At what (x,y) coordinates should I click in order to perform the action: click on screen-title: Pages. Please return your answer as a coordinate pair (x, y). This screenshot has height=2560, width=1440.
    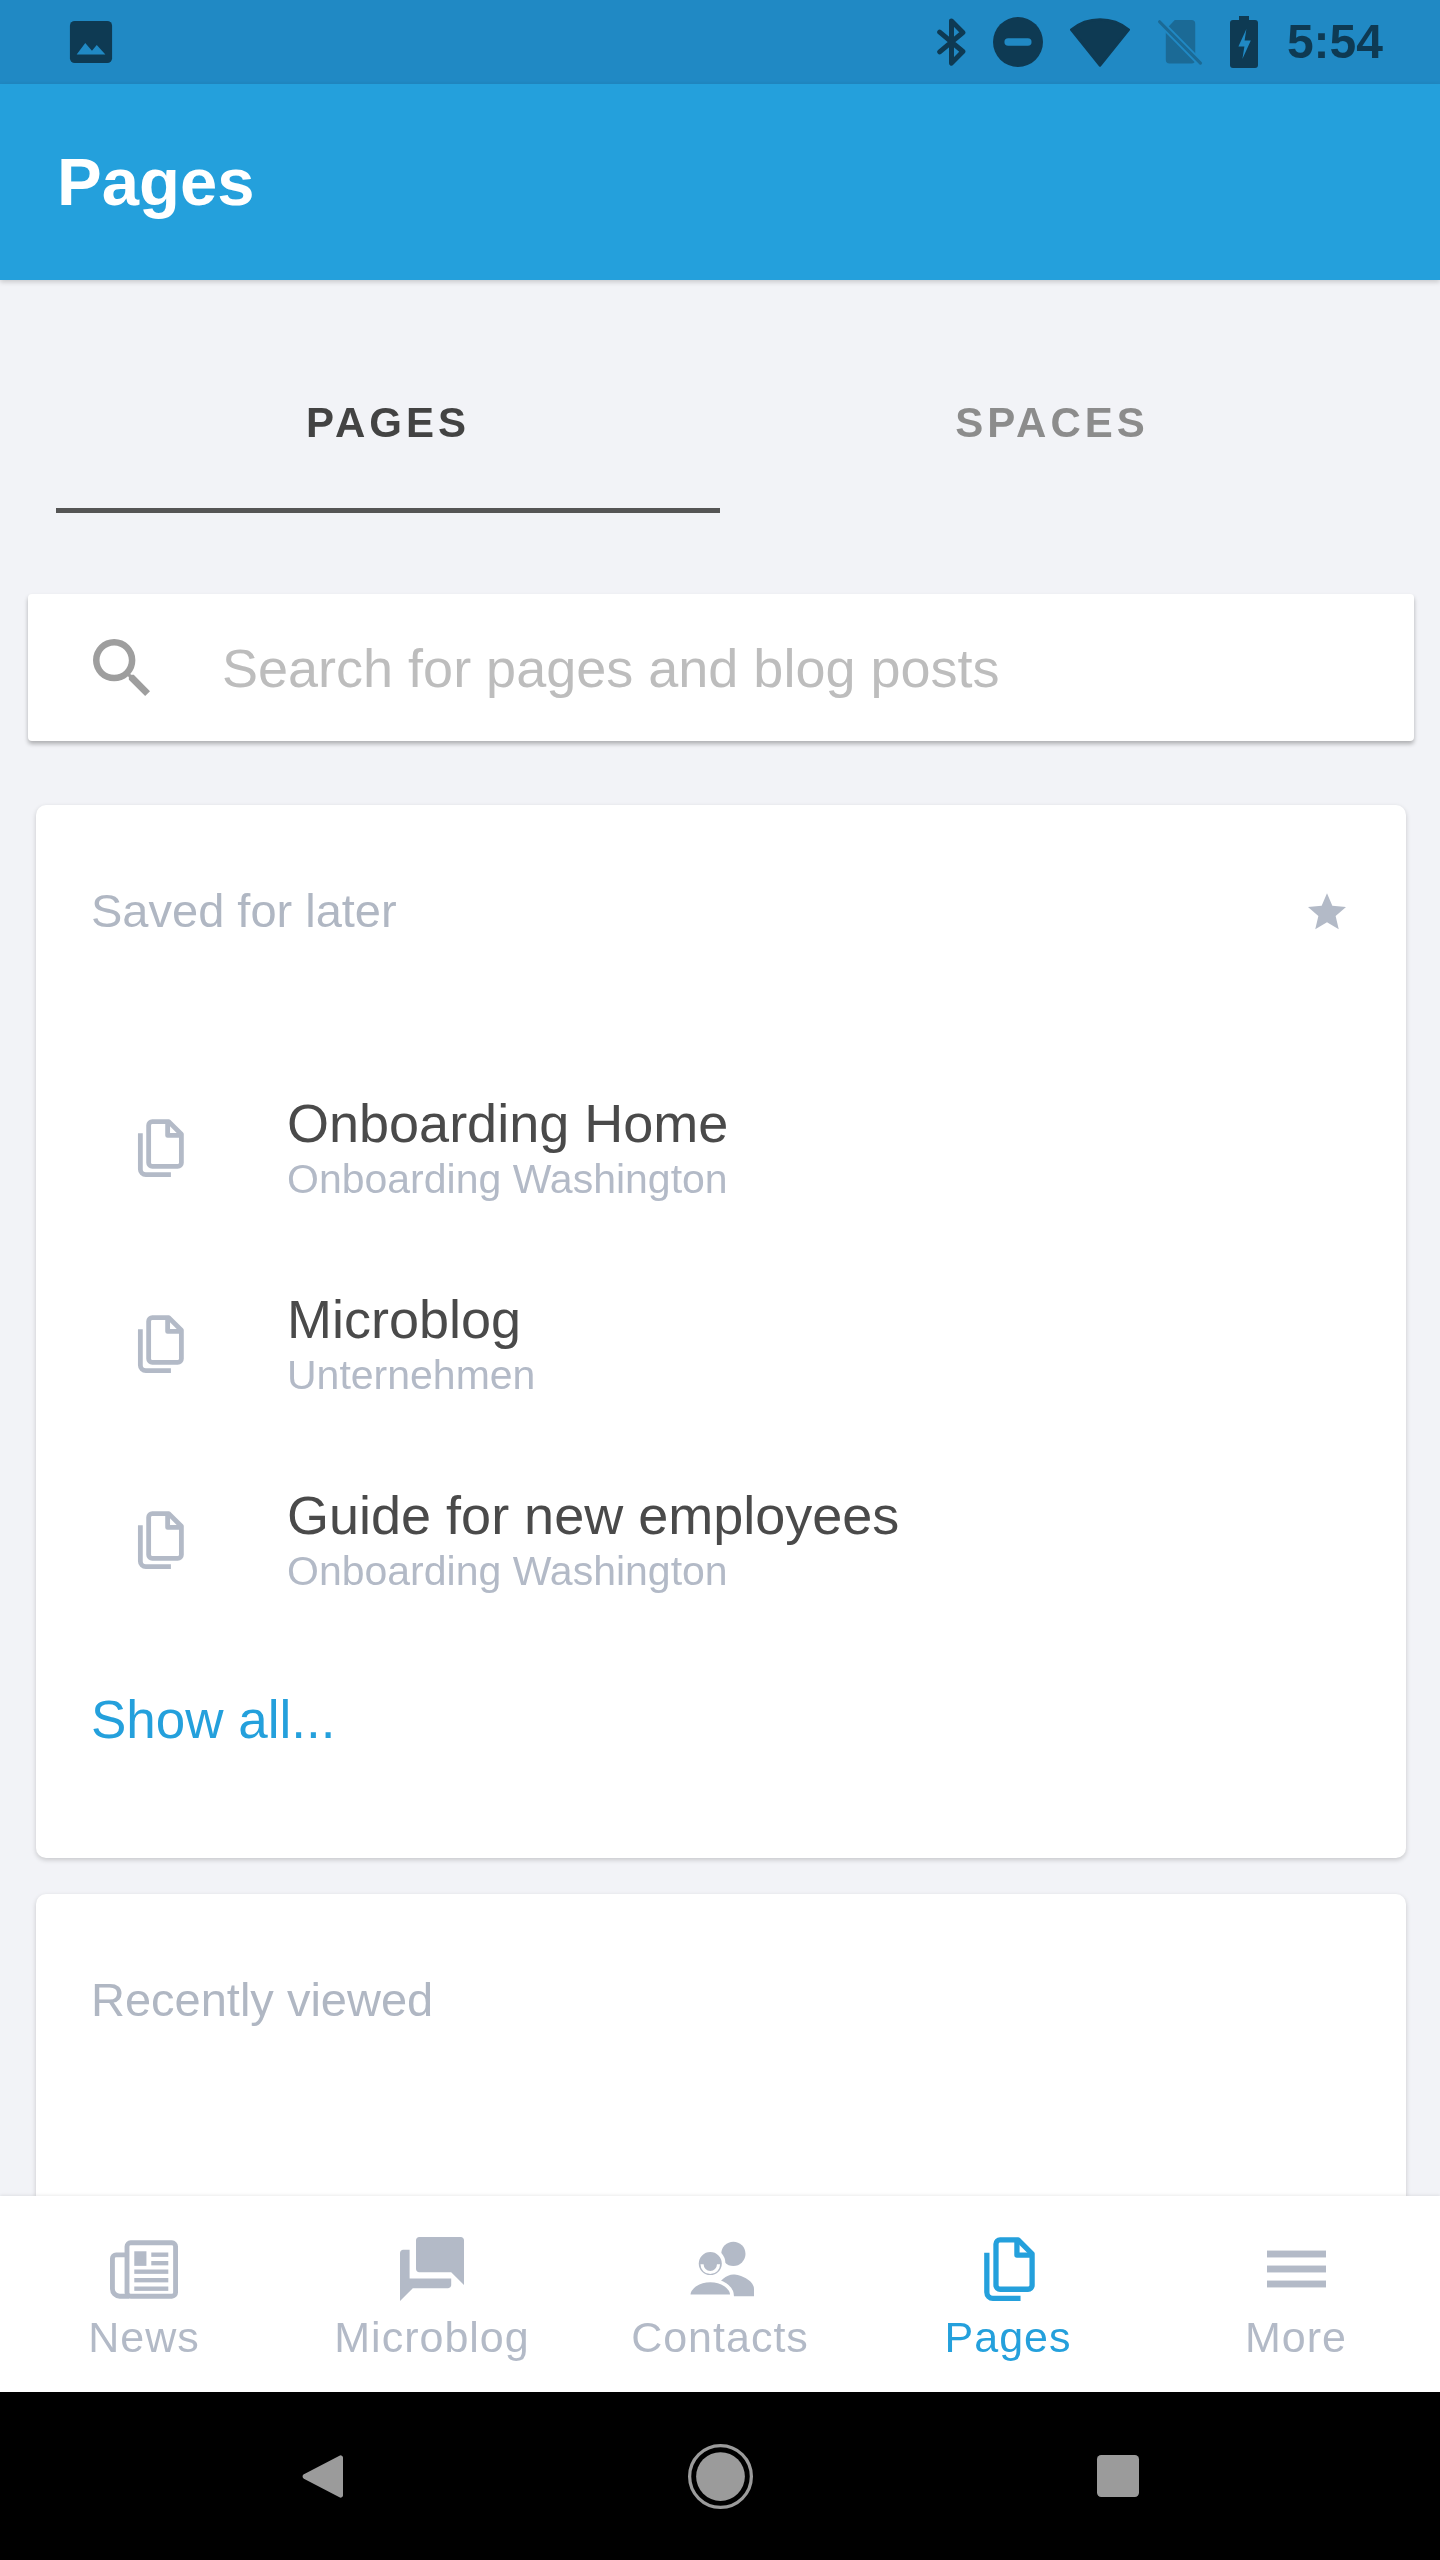
    Looking at the image, I should click on (156, 182).